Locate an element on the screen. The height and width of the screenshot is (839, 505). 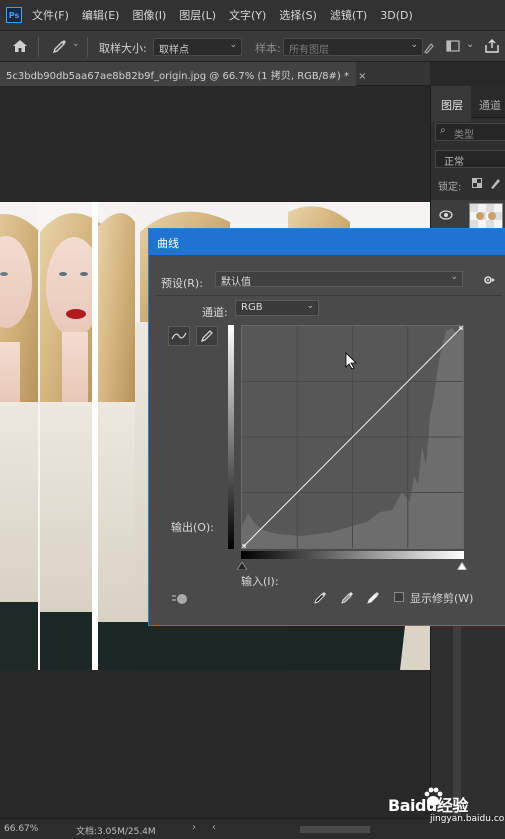
curve-point-tool-button is located at coordinates (179, 336).